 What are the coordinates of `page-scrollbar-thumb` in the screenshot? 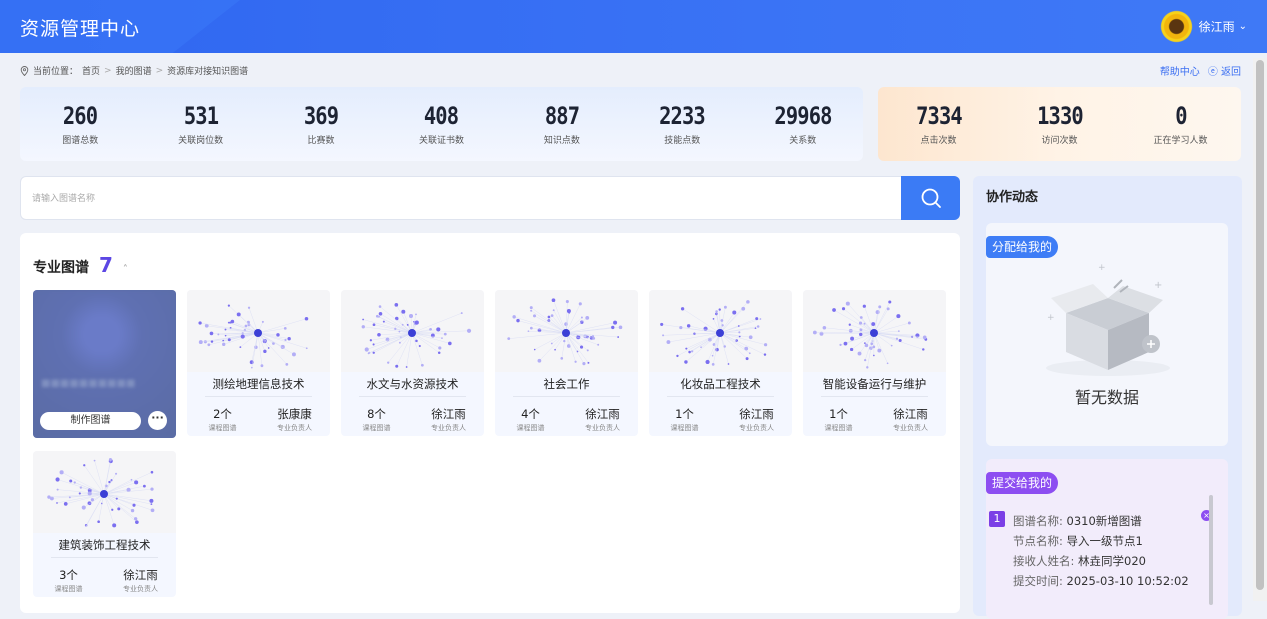 It's located at (1260, 325).